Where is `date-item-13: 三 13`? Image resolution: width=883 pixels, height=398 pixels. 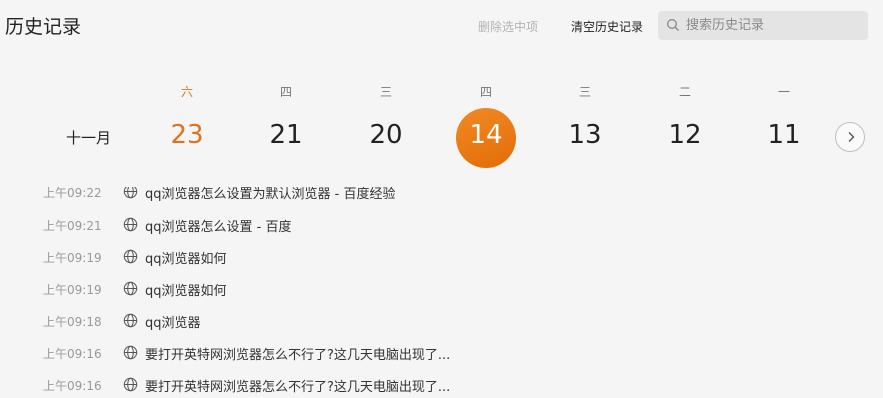 date-item-13: 三 13 is located at coordinates (585, 124).